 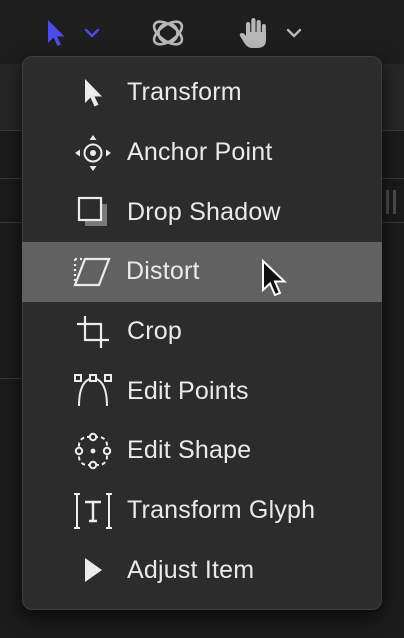 I want to click on menu-item-transform-glyph: Transform Glyph, so click(x=202, y=511).